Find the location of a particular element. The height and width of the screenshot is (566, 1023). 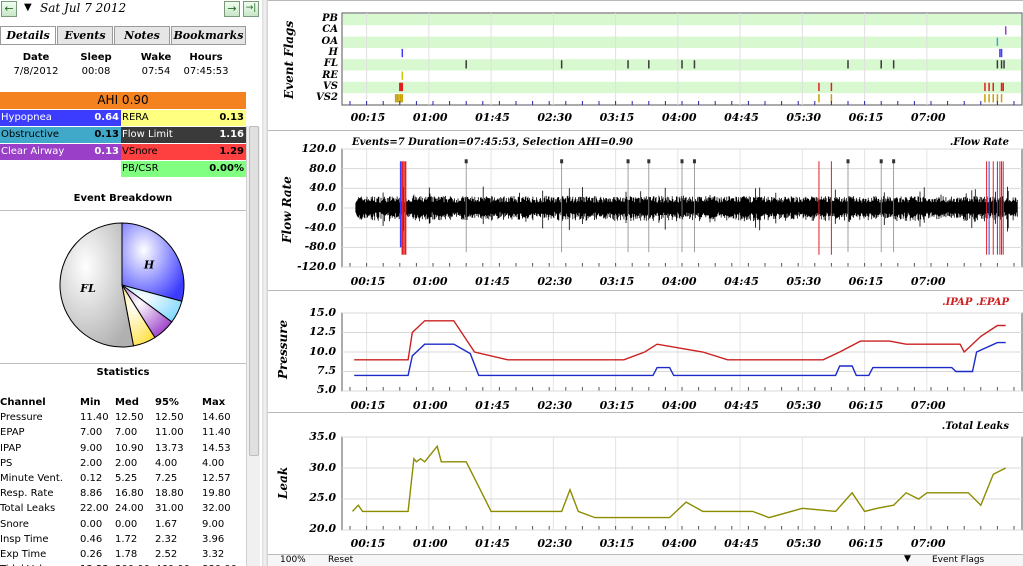

left-scrollbar is located at coordinates (253, 346).